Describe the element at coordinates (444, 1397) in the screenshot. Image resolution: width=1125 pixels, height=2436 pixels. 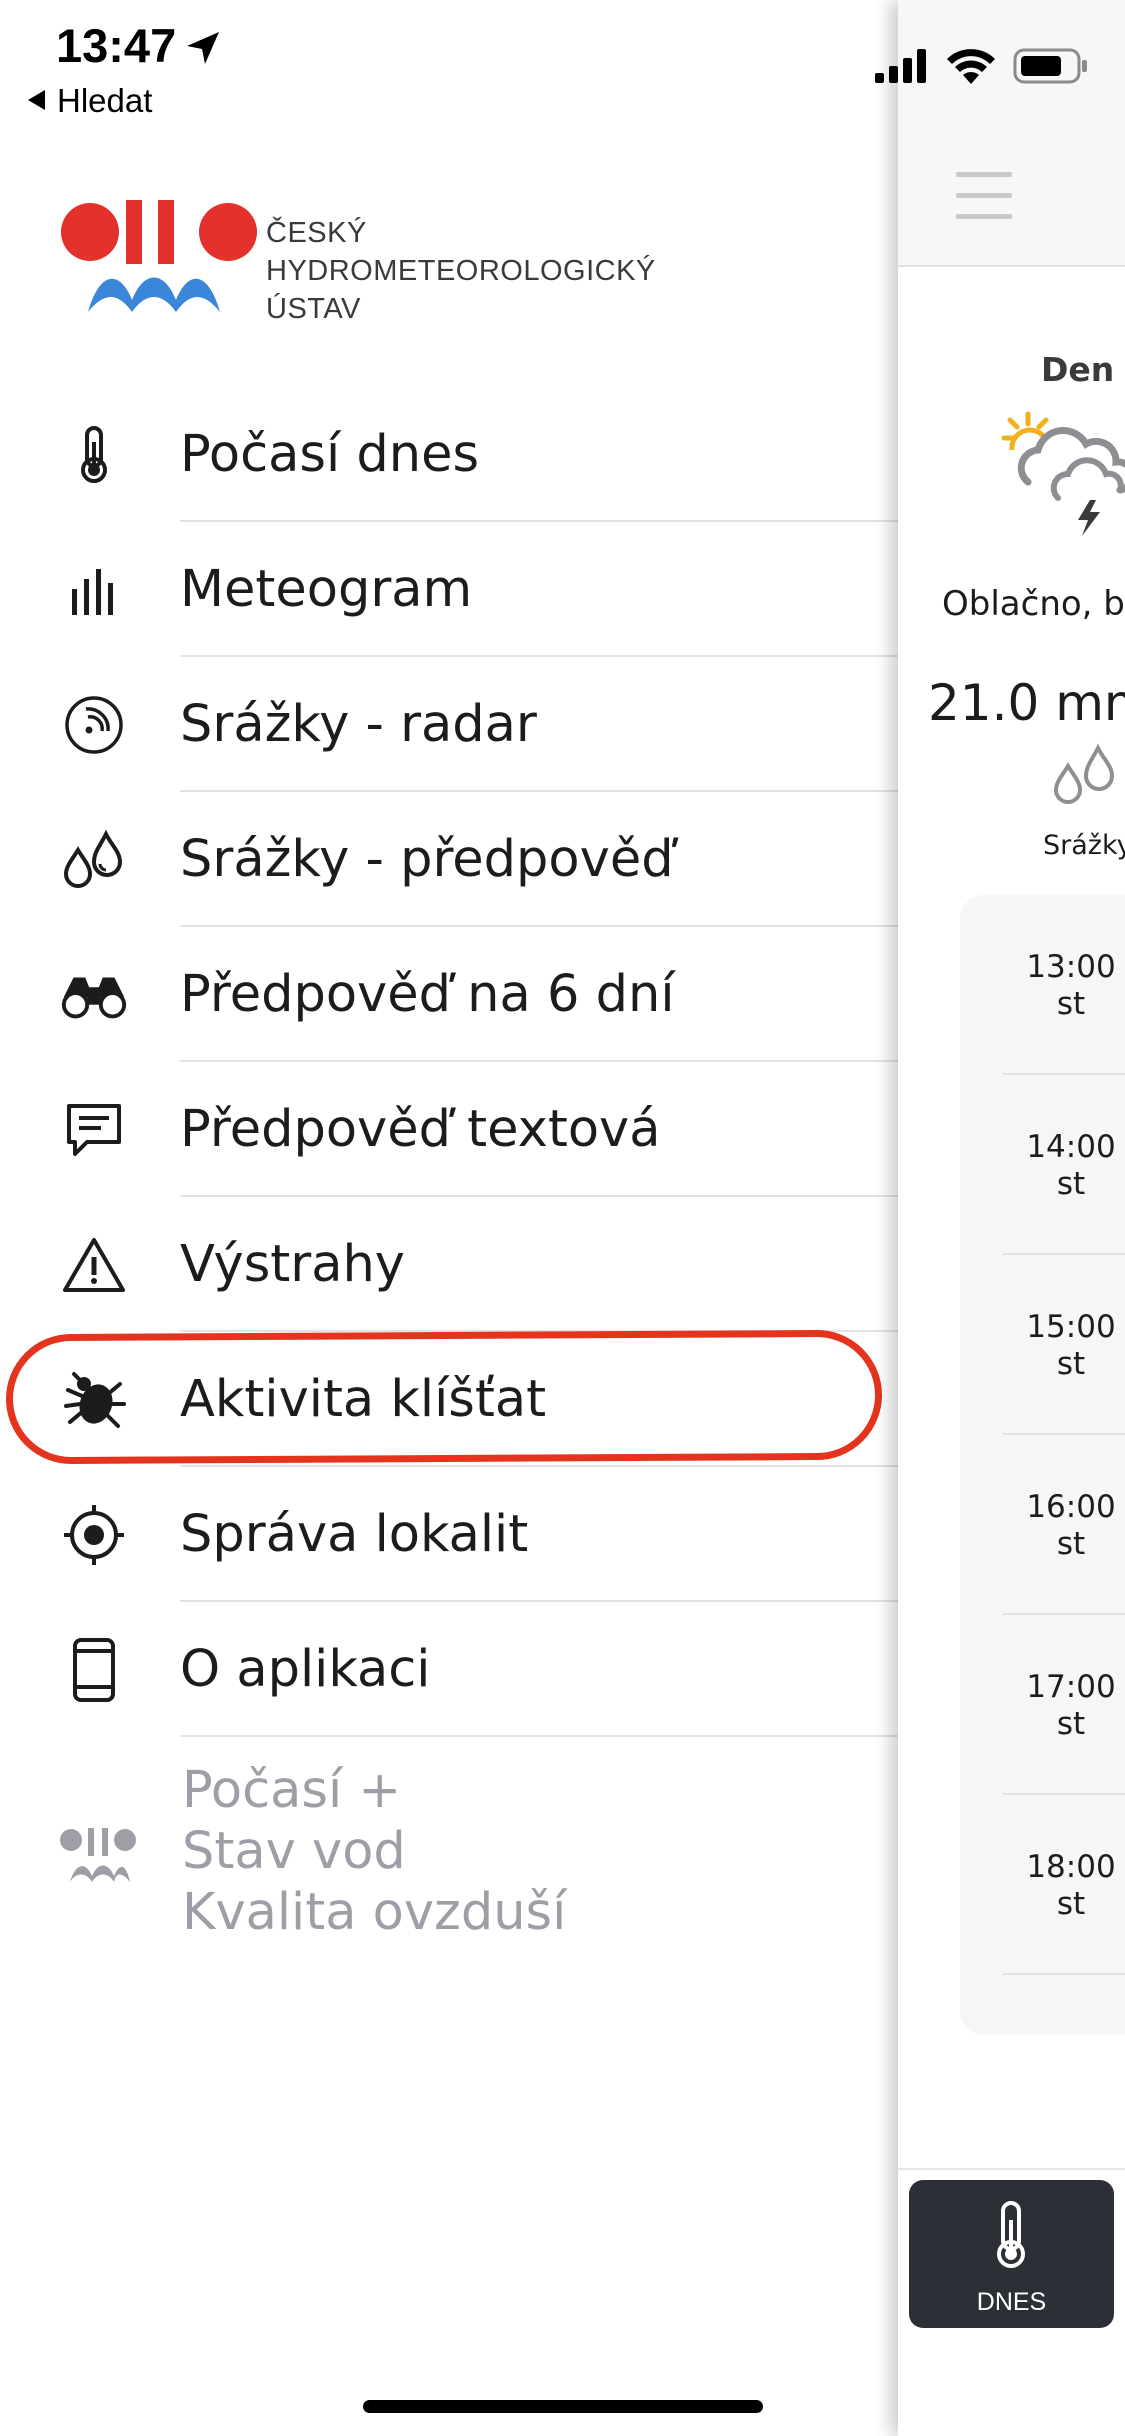
I see `red-highlight-ellipse` at that location.